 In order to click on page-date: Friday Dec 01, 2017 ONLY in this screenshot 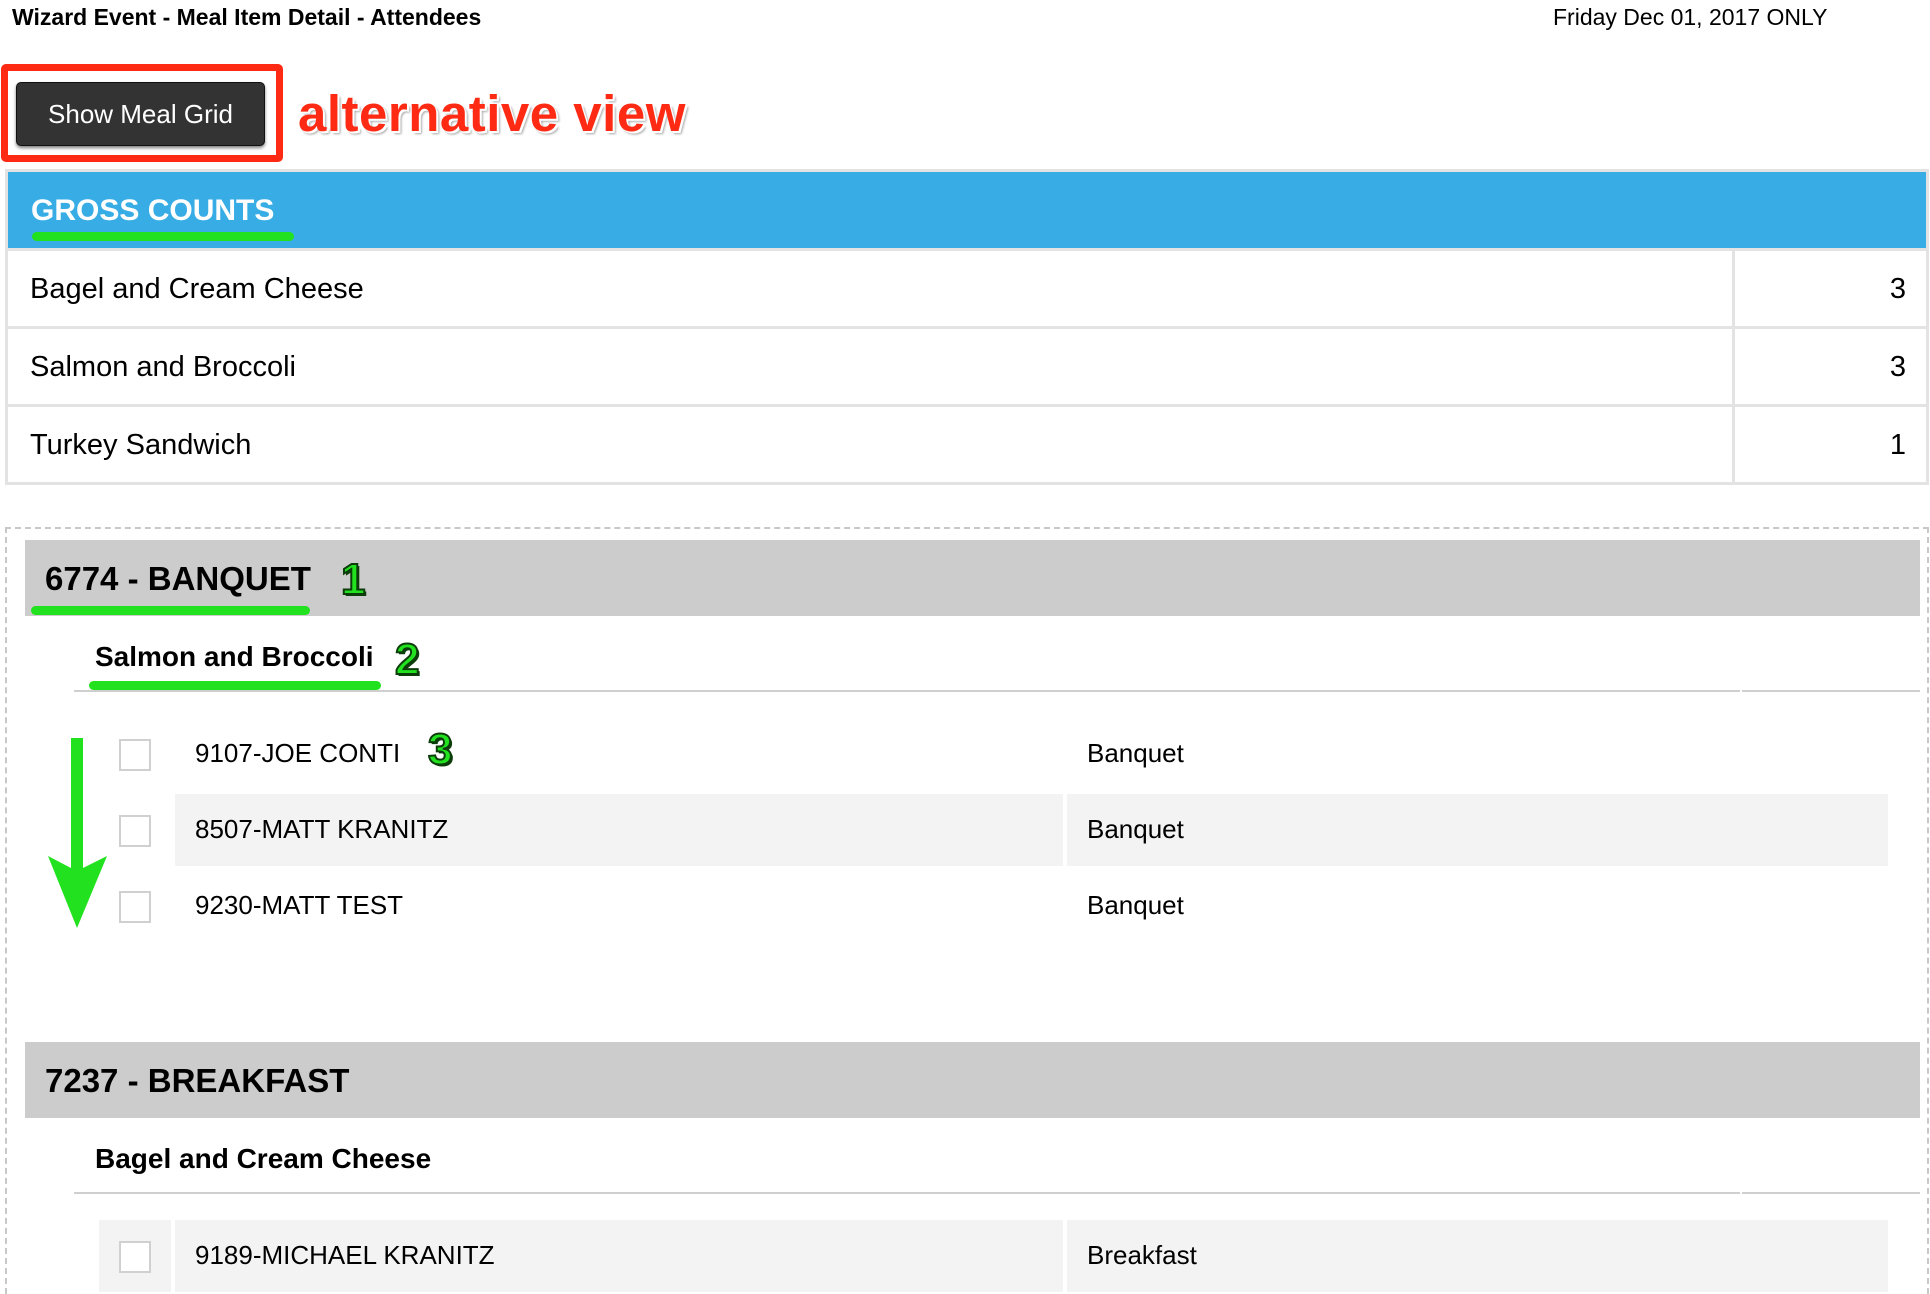, I will do `click(1690, 17)`.